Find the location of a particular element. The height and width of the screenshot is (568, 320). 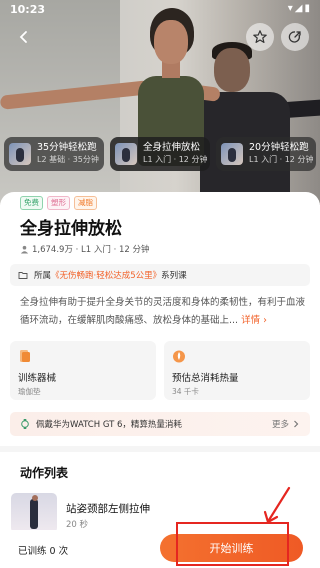

status-icons: ▾◢▮ is located at coordinates (299, 8).